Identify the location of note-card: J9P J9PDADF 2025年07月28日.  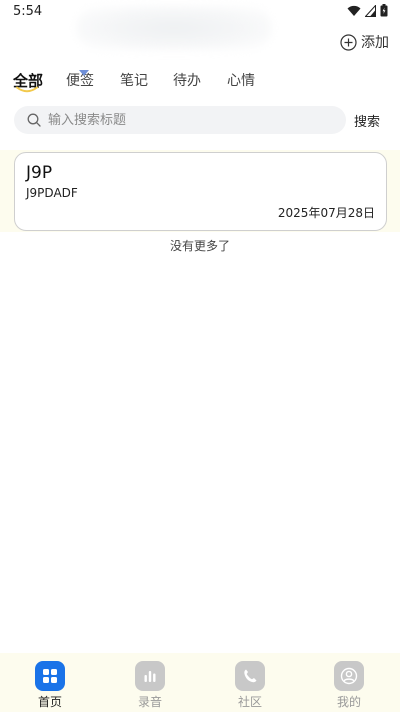
(200, 191).